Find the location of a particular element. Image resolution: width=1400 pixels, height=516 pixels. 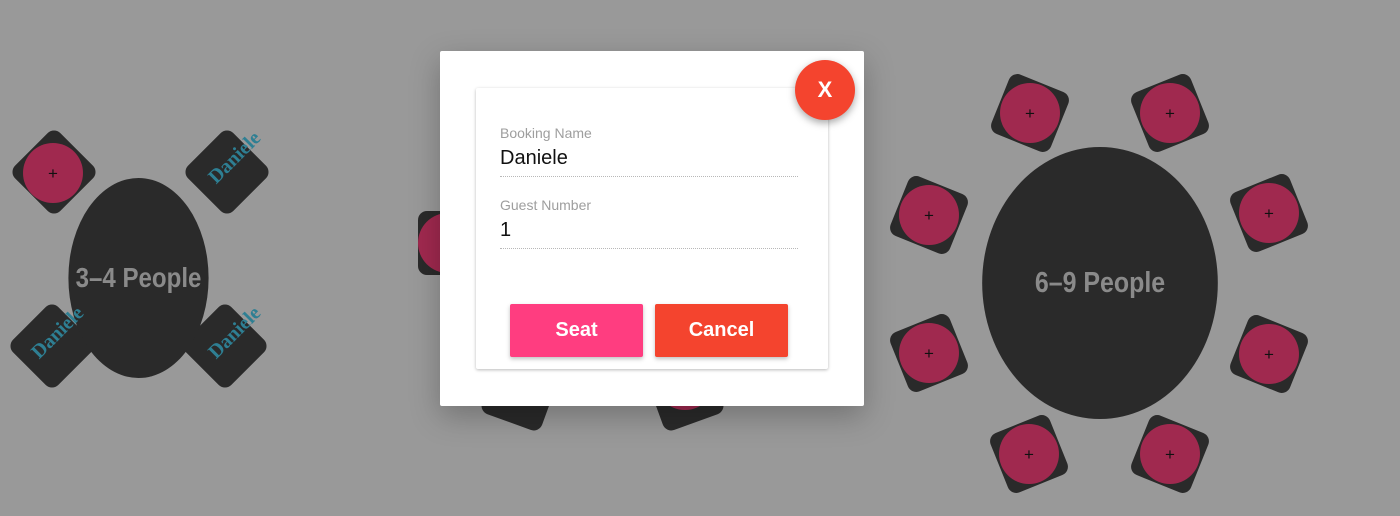

table-label: 6–9 People is located at coordinates (1100, 282).